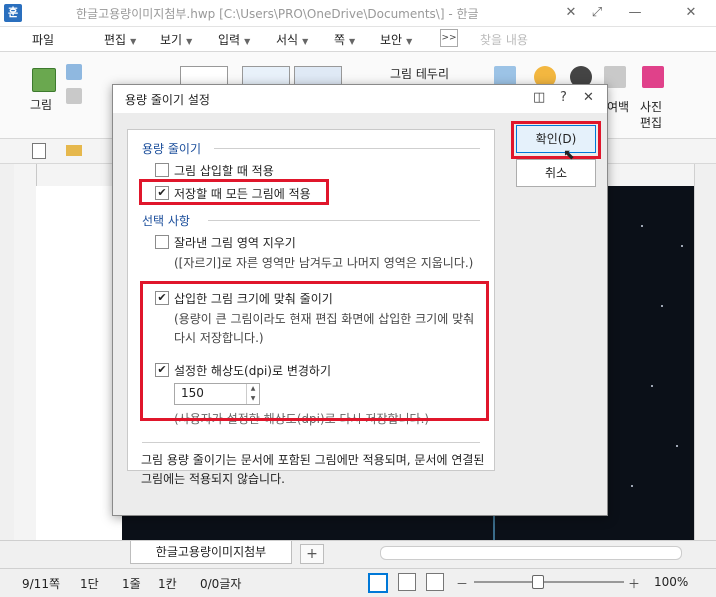 The height and width of the screenshot is (597, 716). Describe the element at coordinates (538, 582) in the screenshot. I see `zoom-slider-thumb` at that location.